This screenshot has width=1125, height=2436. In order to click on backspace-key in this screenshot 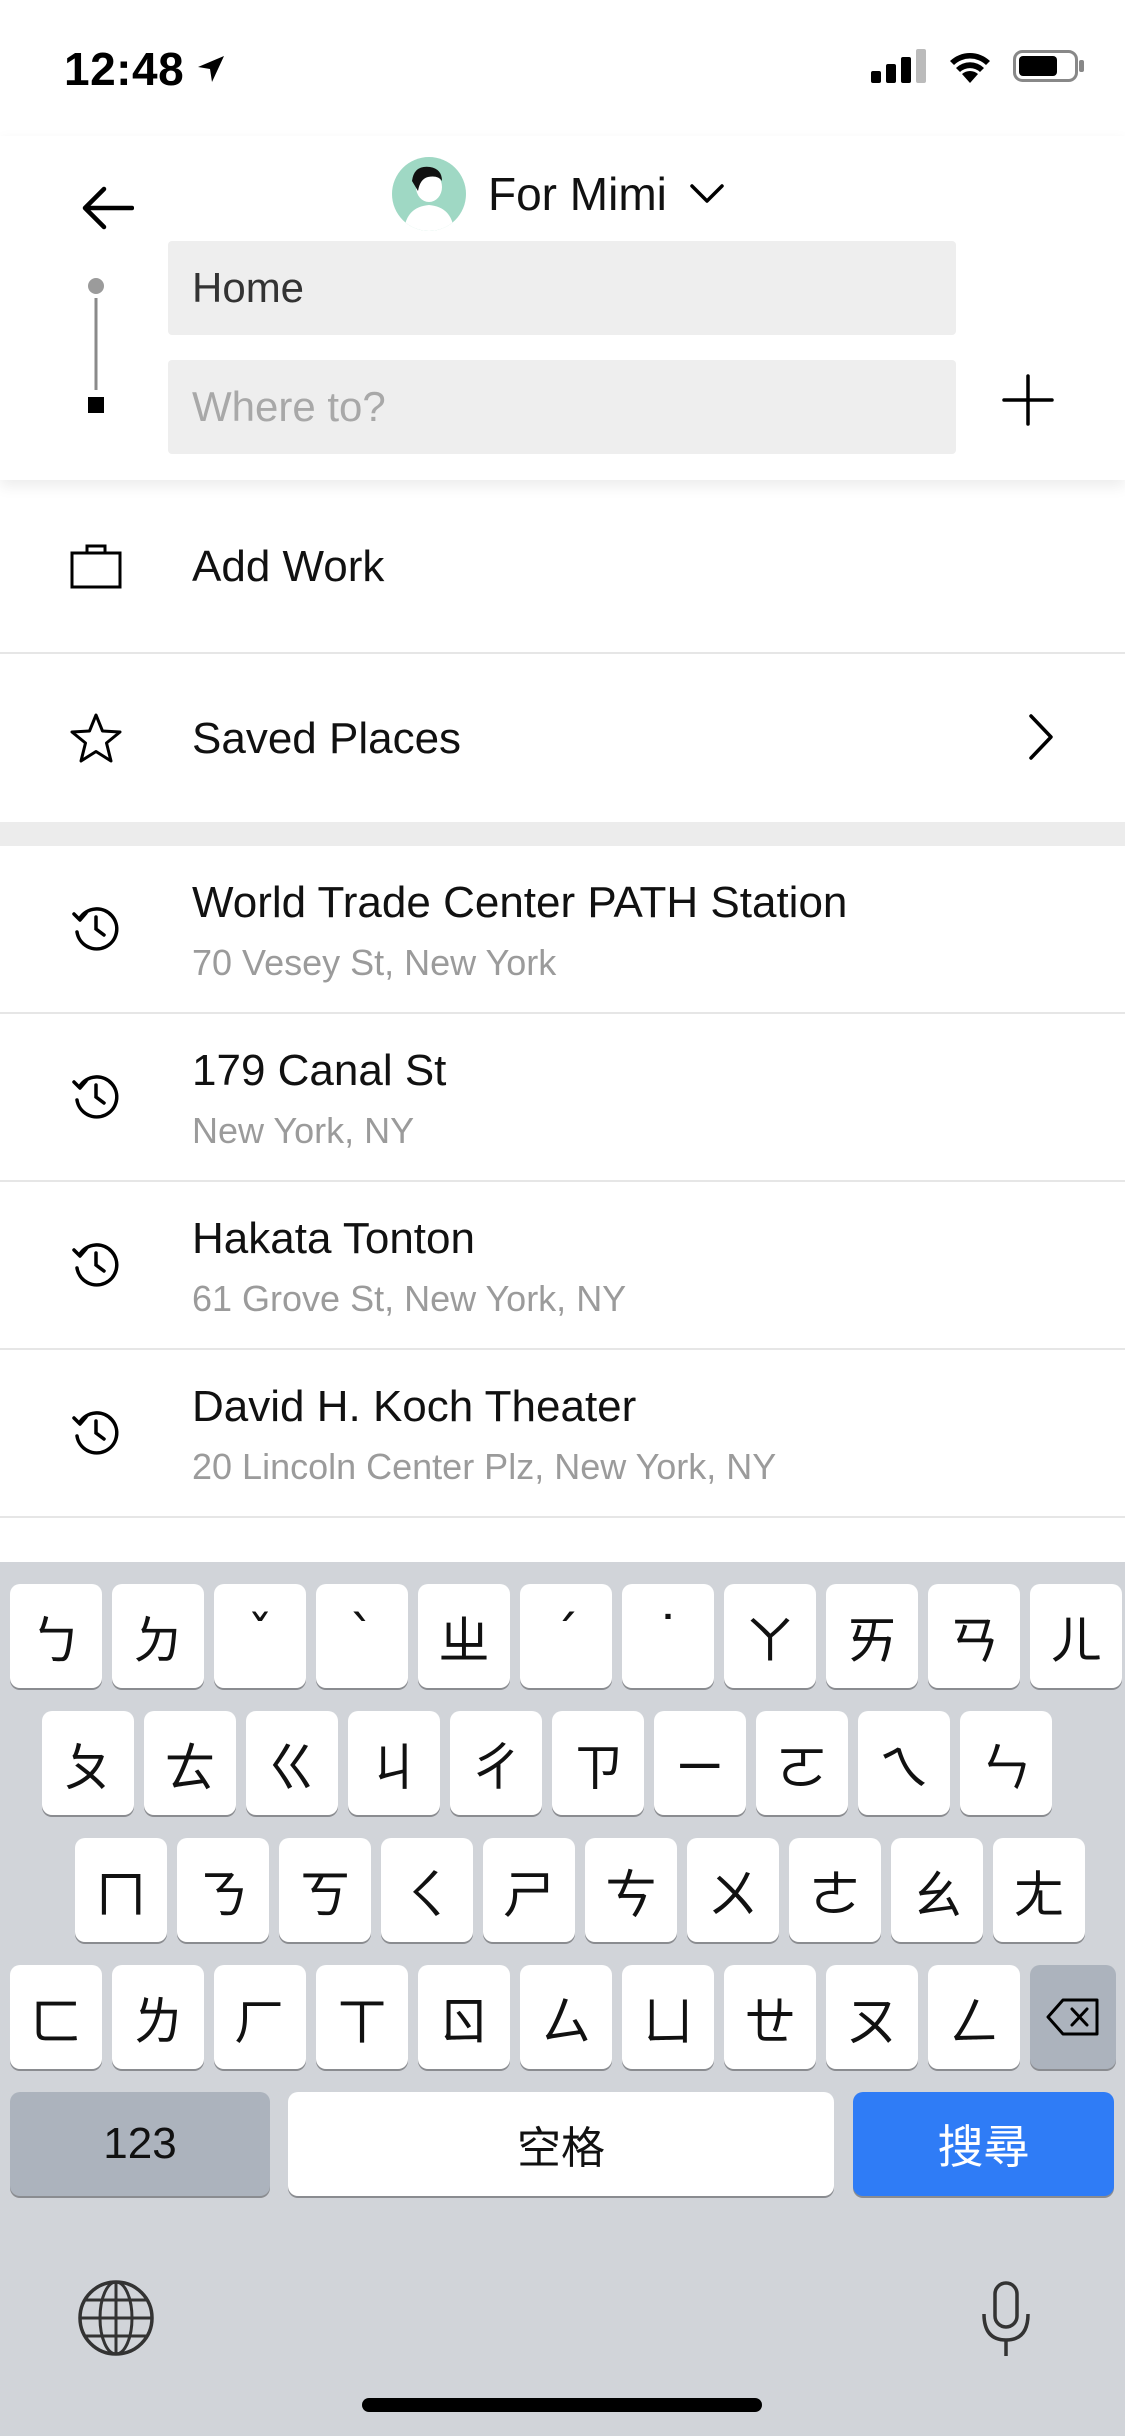, I will do `click(1073, 2017)`.